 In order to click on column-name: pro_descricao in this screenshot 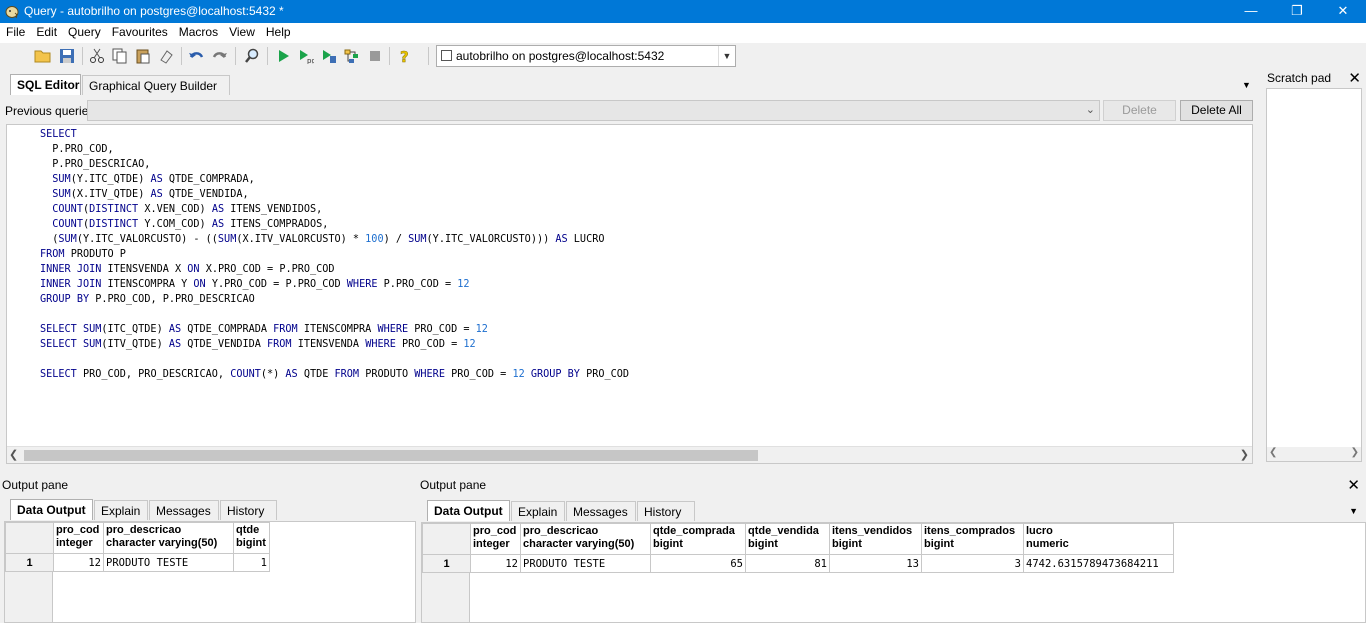, I will do `click(144, 530)`.